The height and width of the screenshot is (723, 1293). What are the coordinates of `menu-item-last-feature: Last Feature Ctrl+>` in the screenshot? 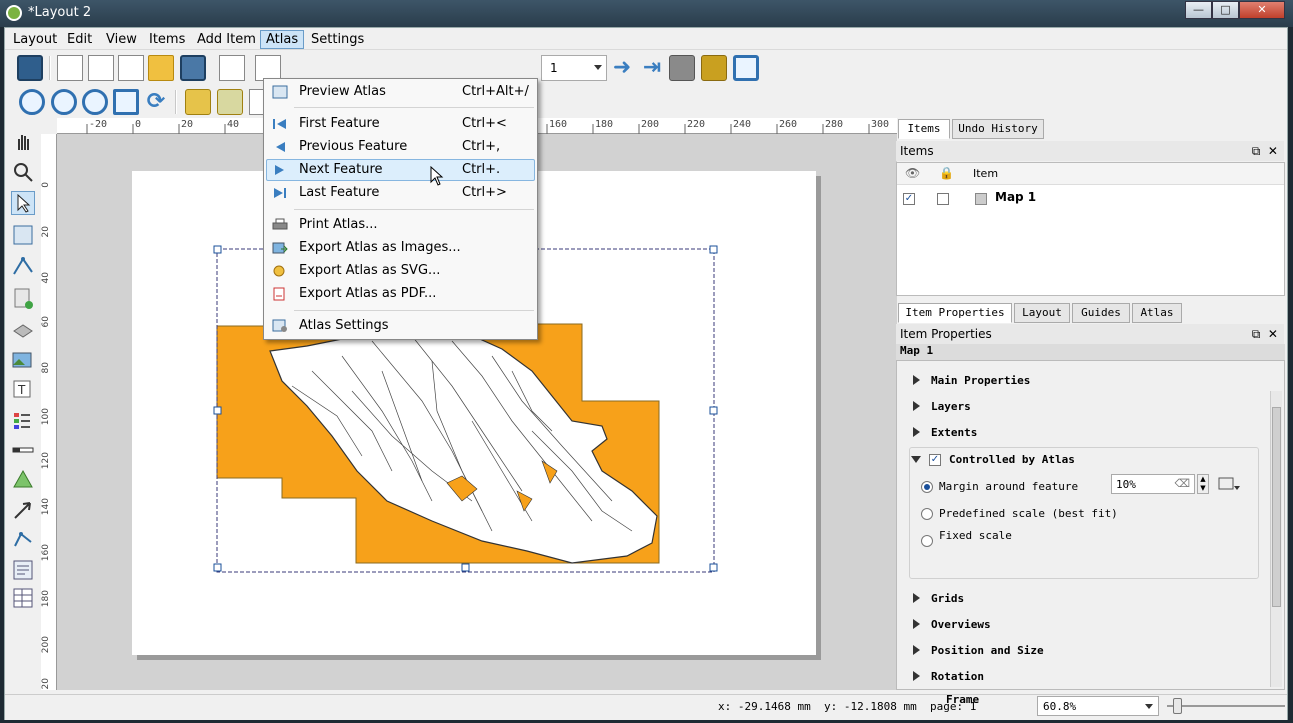 It's located at (400, 193).